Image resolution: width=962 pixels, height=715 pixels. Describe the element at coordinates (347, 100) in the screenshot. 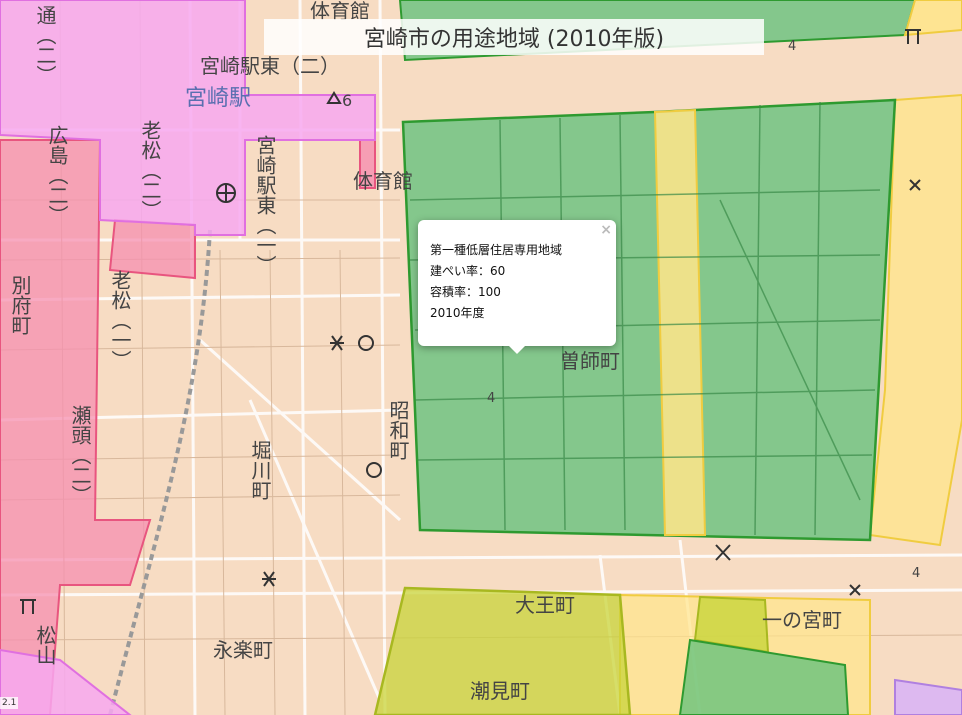

I see `label-spot-6: 6` at that location.